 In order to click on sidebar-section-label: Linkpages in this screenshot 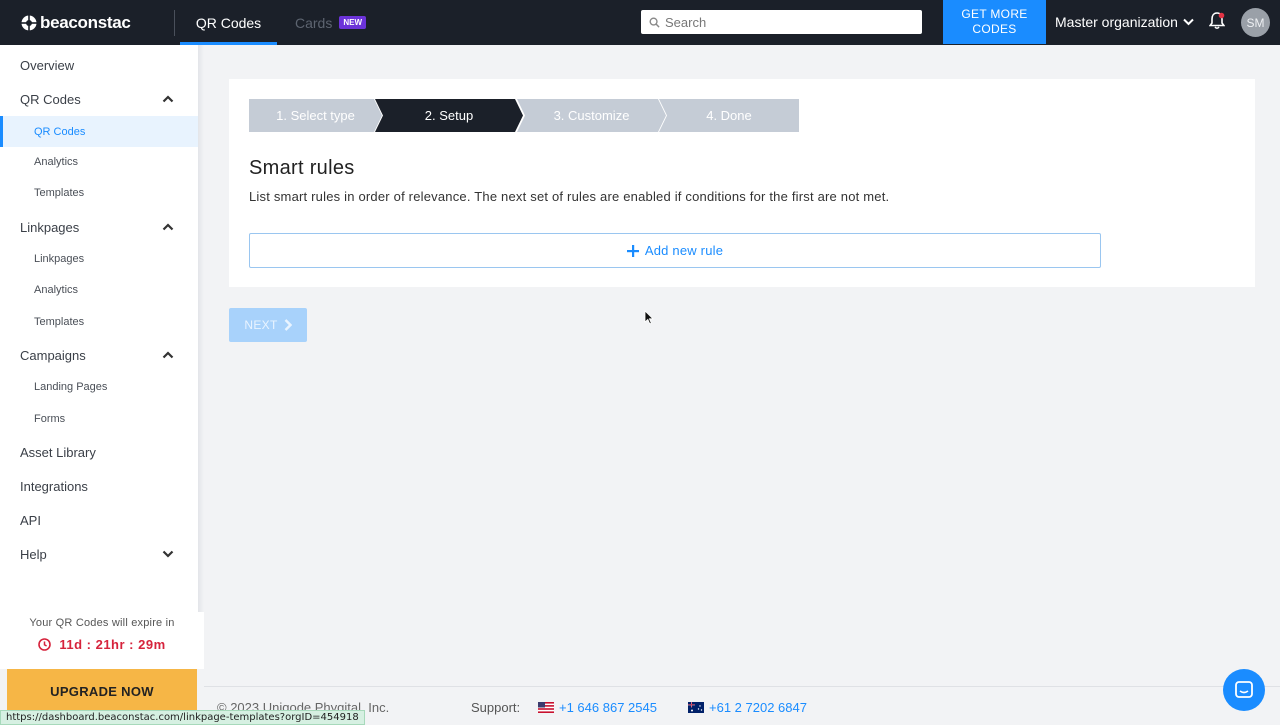, I will do `click(50, 227)`.